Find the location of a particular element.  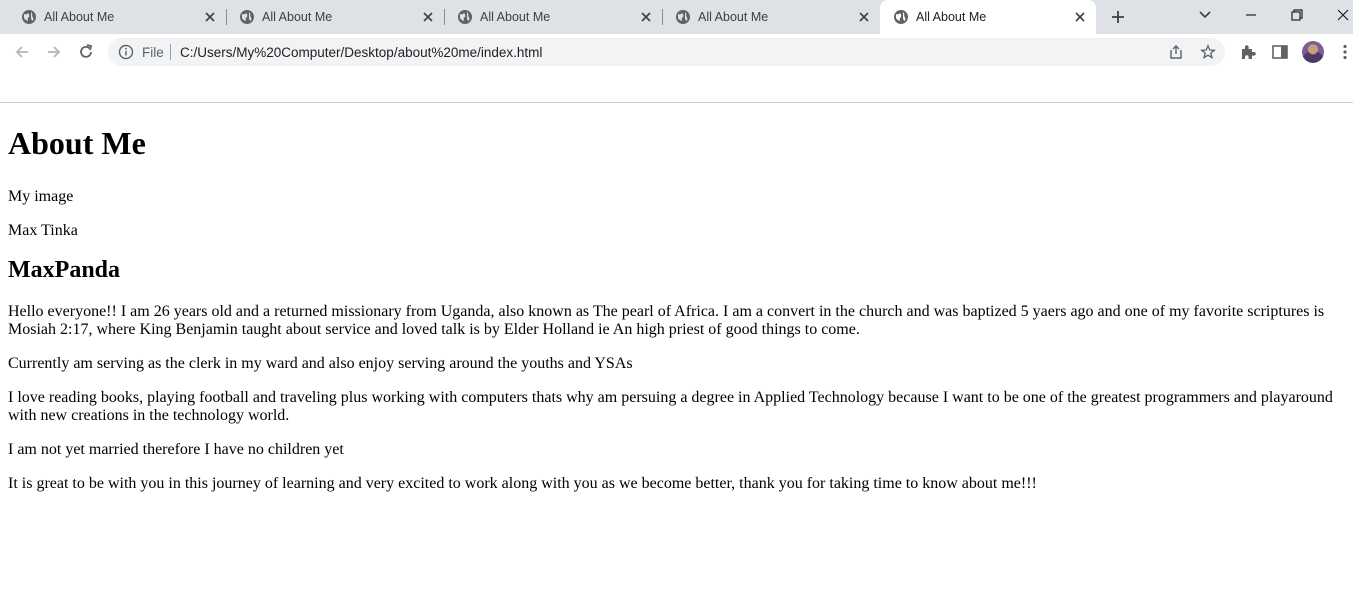

scheme-label: File is located at coordinates (153, 52).